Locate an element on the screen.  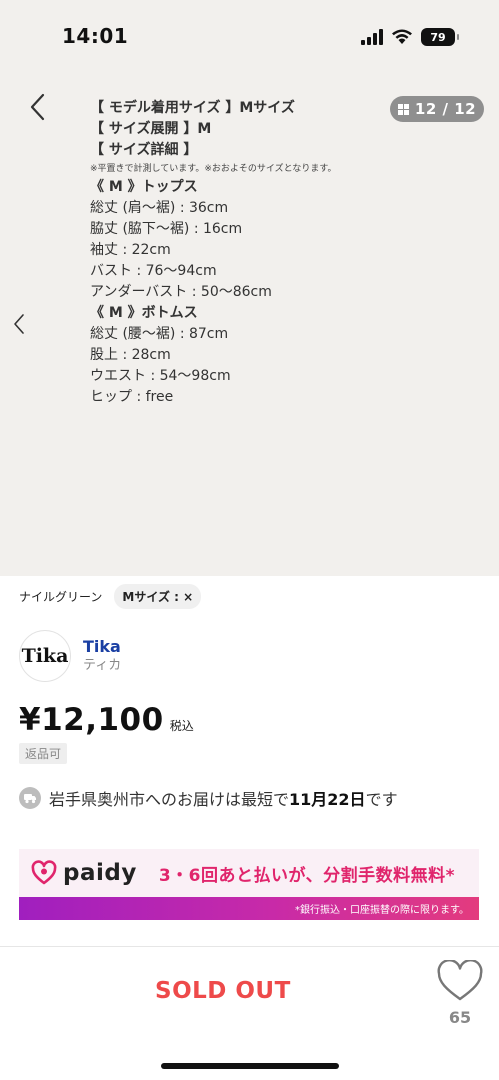
shop-name-kana: ティカ is located at coordinates (102, 665).